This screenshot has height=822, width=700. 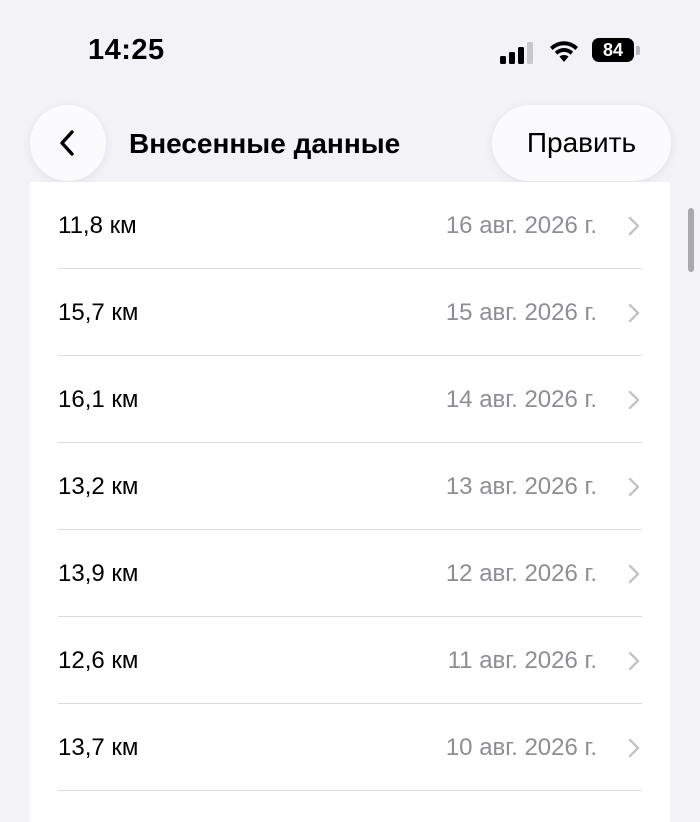 I want to click on list-item: 15,7 км 15 авг. 2026 г., so click(x=350, y=312).